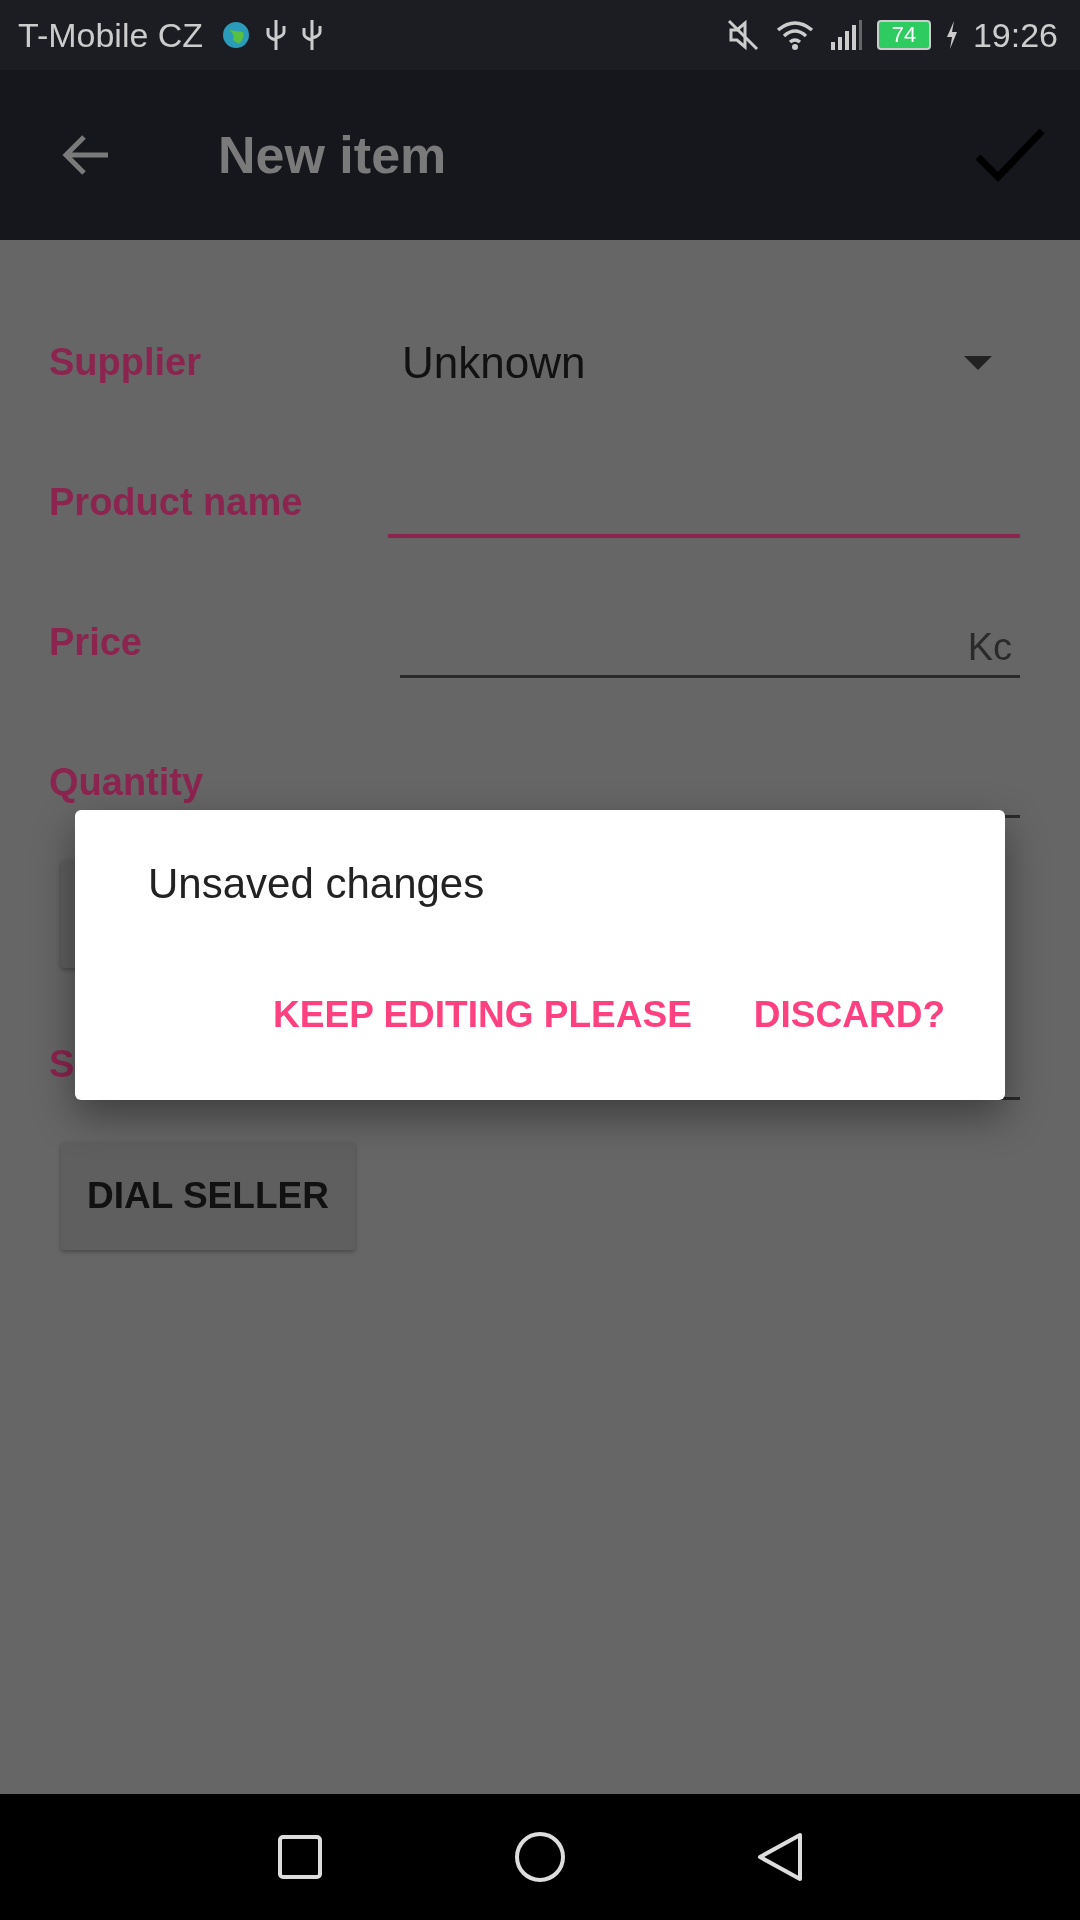 The width and height of the screenshot is (1080, 1920). What do you see at coordinates (903, 35) in the screenshot?
I see `battery-indicator: 74` at bounding box center [903, 35].